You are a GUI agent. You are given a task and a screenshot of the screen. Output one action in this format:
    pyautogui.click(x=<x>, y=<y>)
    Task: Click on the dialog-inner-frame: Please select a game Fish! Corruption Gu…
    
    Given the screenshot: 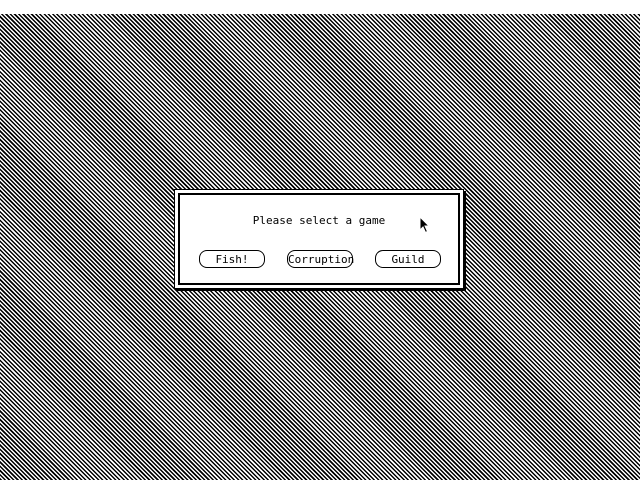 What is the action you would take?
    pyautogui.click(x=319, y=239)
    